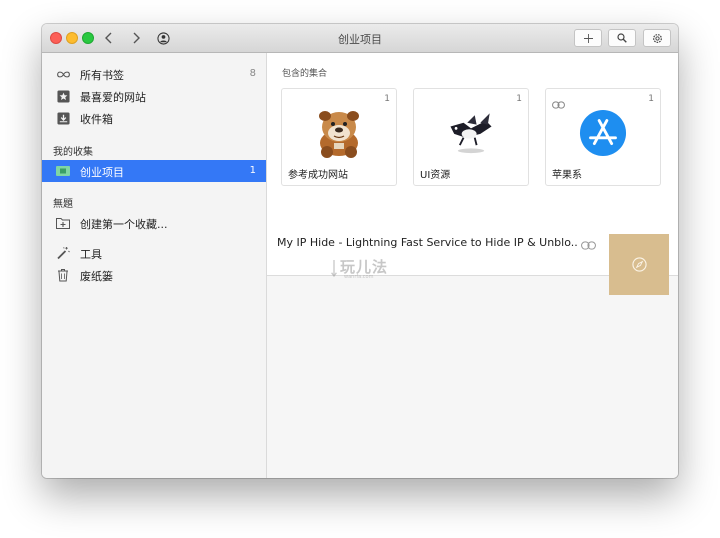  I want to click on compass-icon, so click(639, 264).